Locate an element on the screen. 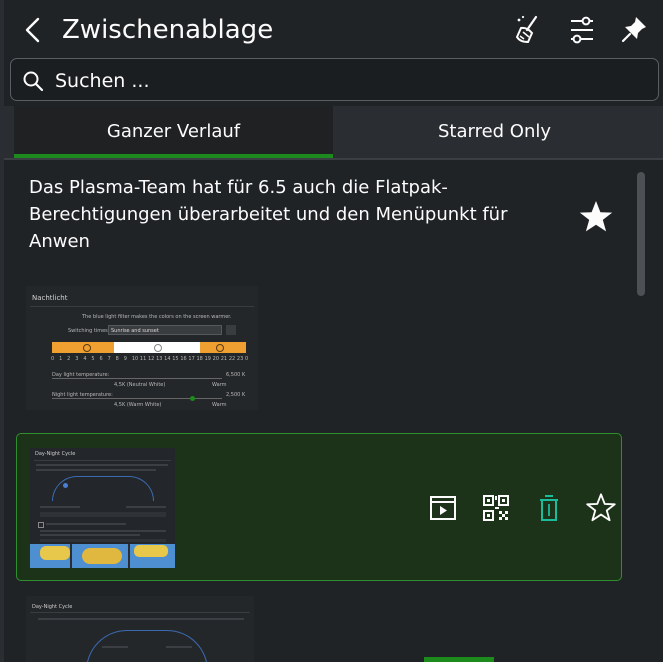 This screenshot has height=662, width=663. header: Zwischenablage is located at coordinates (333, 30).